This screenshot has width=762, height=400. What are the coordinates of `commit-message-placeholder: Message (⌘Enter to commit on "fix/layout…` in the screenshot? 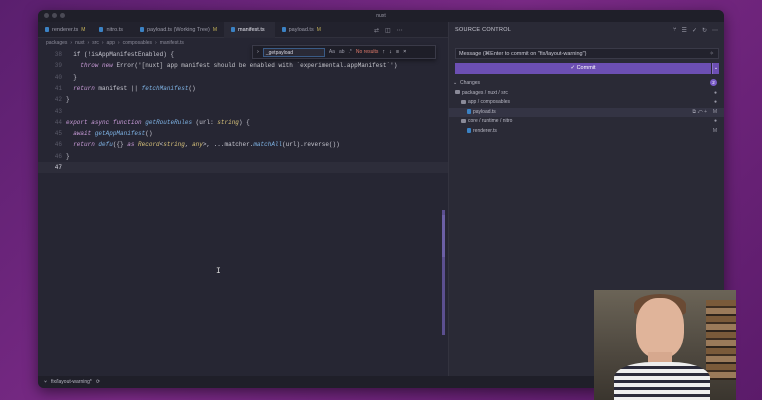 It's located at (523, 54).